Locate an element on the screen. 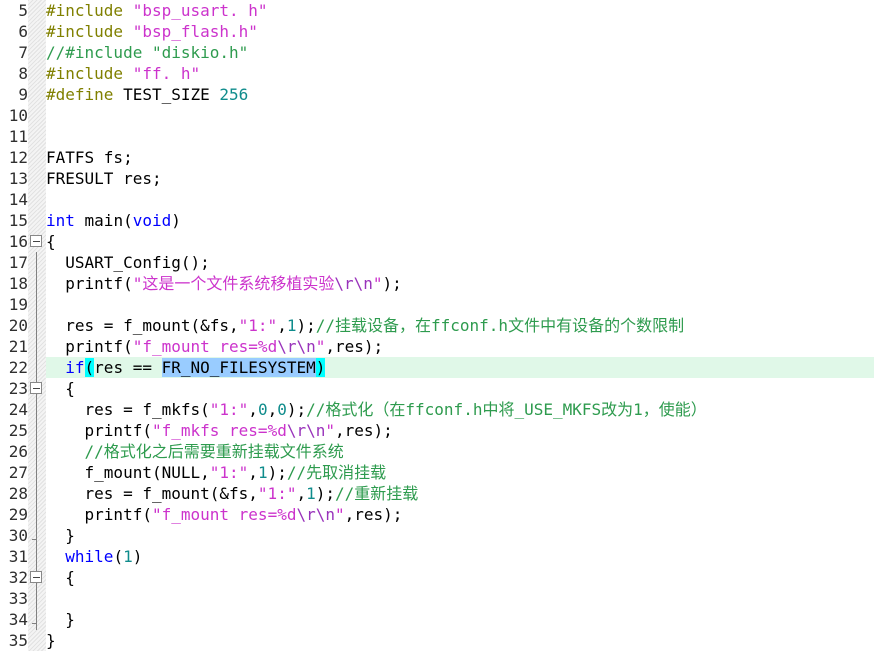 The height and width of the screenshot is (653, 874). code-line-content: //#include "diskio.h" is located at coordinates (460, 52).